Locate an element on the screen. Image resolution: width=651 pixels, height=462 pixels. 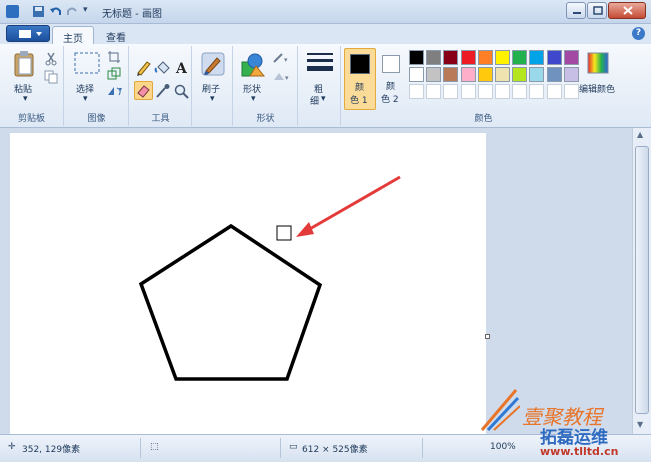
paste-icon is located at coordinates (24, 65).